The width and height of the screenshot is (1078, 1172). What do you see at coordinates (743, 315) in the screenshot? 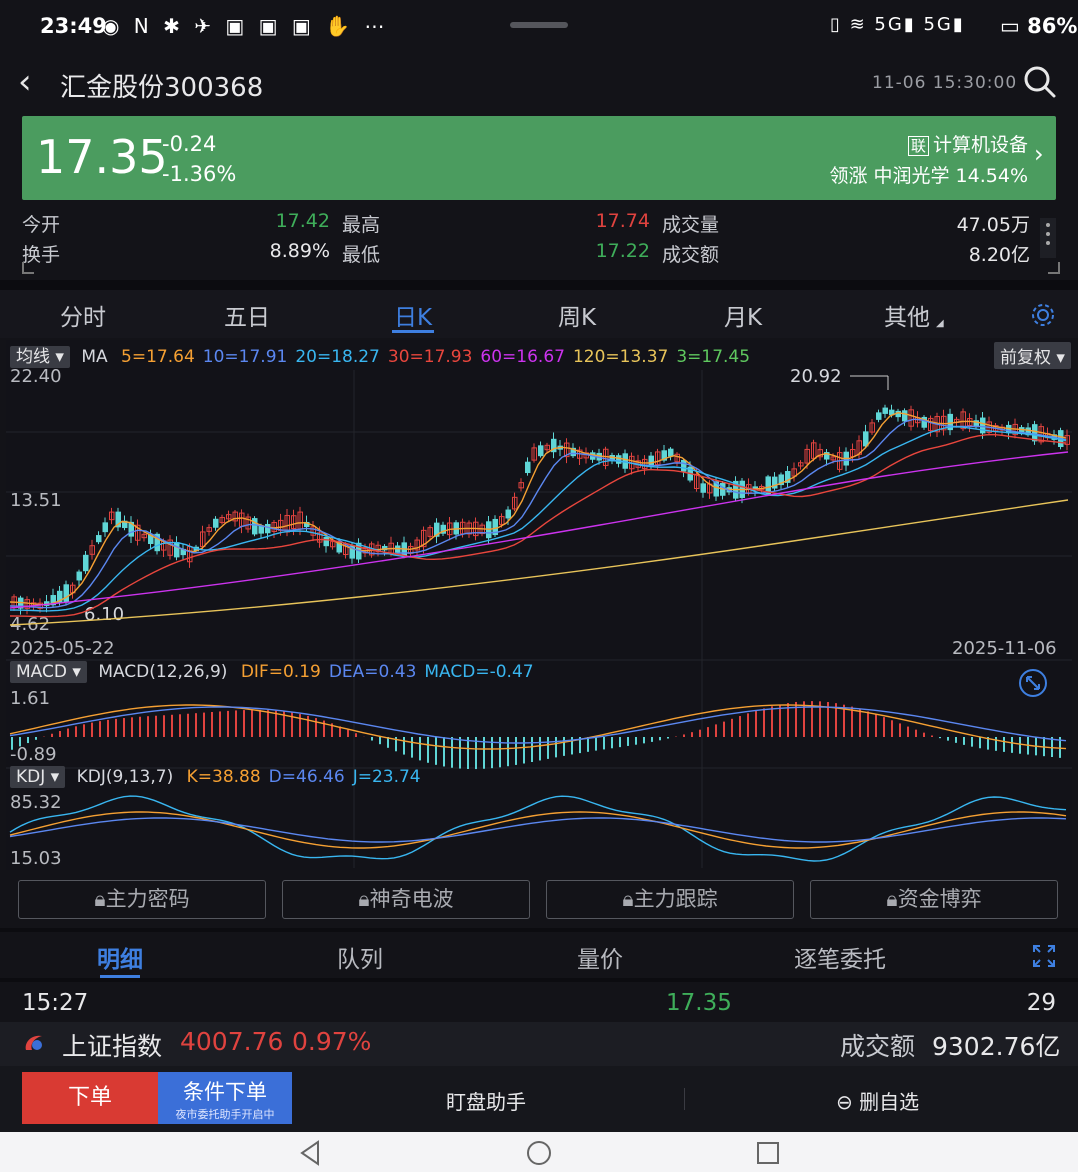
I see `tab-monthly-k: 月K` at bounding box center [743, 315].